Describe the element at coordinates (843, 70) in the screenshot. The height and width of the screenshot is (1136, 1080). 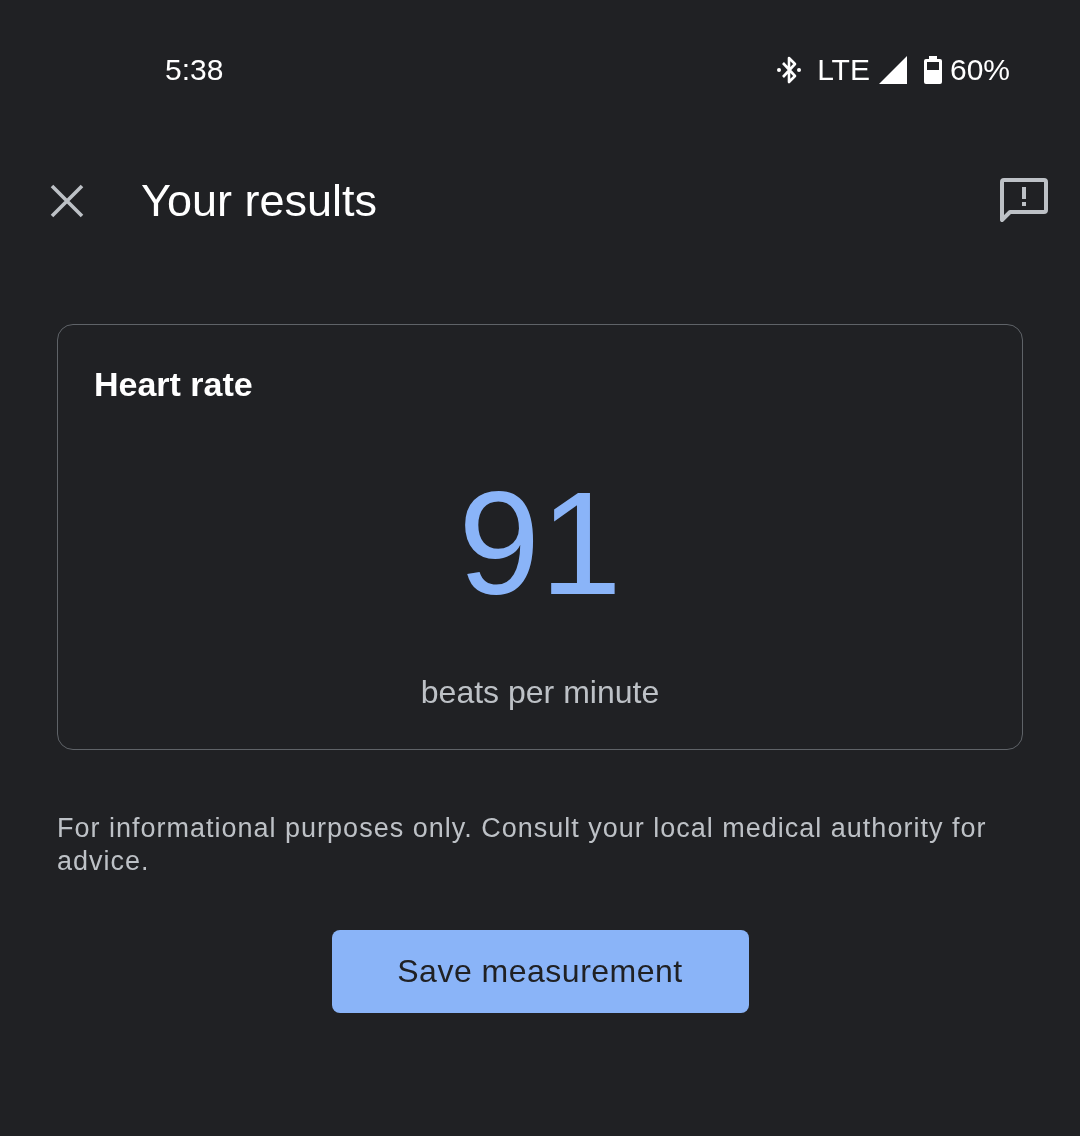
I see `network-type: LTE` at that location.